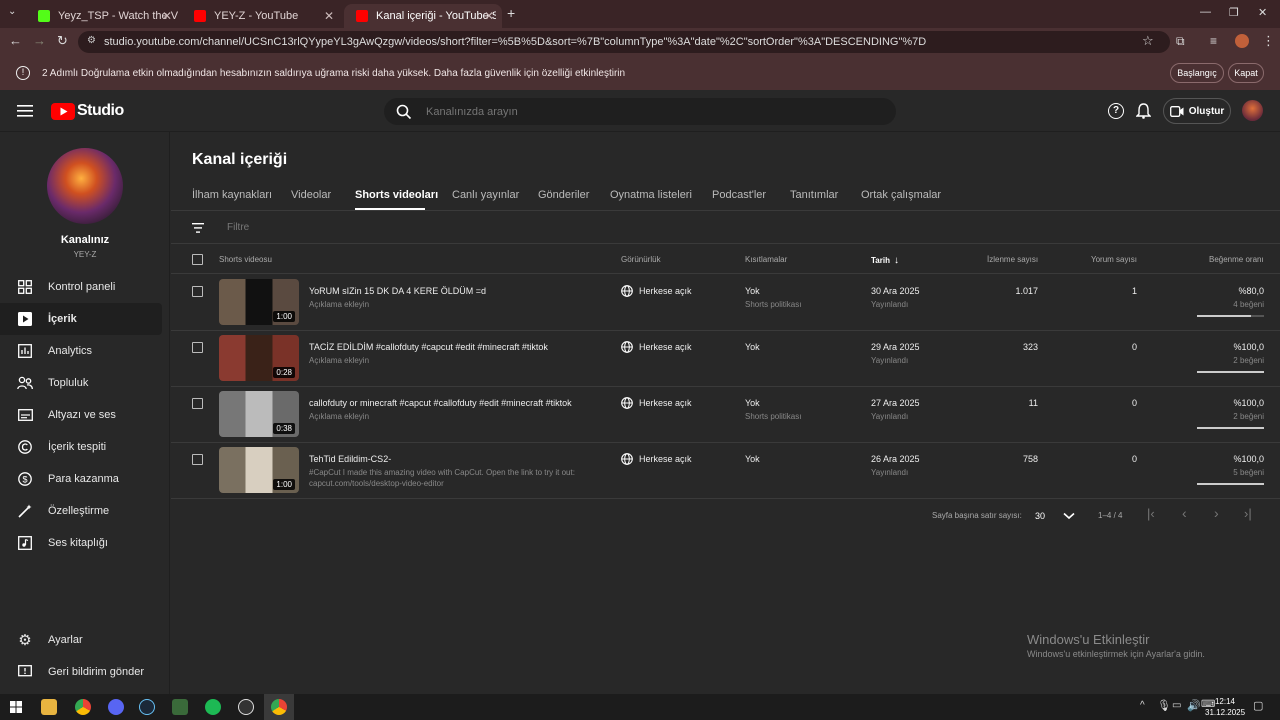 This screenshot has width=1280, height=720. I want to click on tab-collaborations: Ortak çalışmalar, so click(901, 195).